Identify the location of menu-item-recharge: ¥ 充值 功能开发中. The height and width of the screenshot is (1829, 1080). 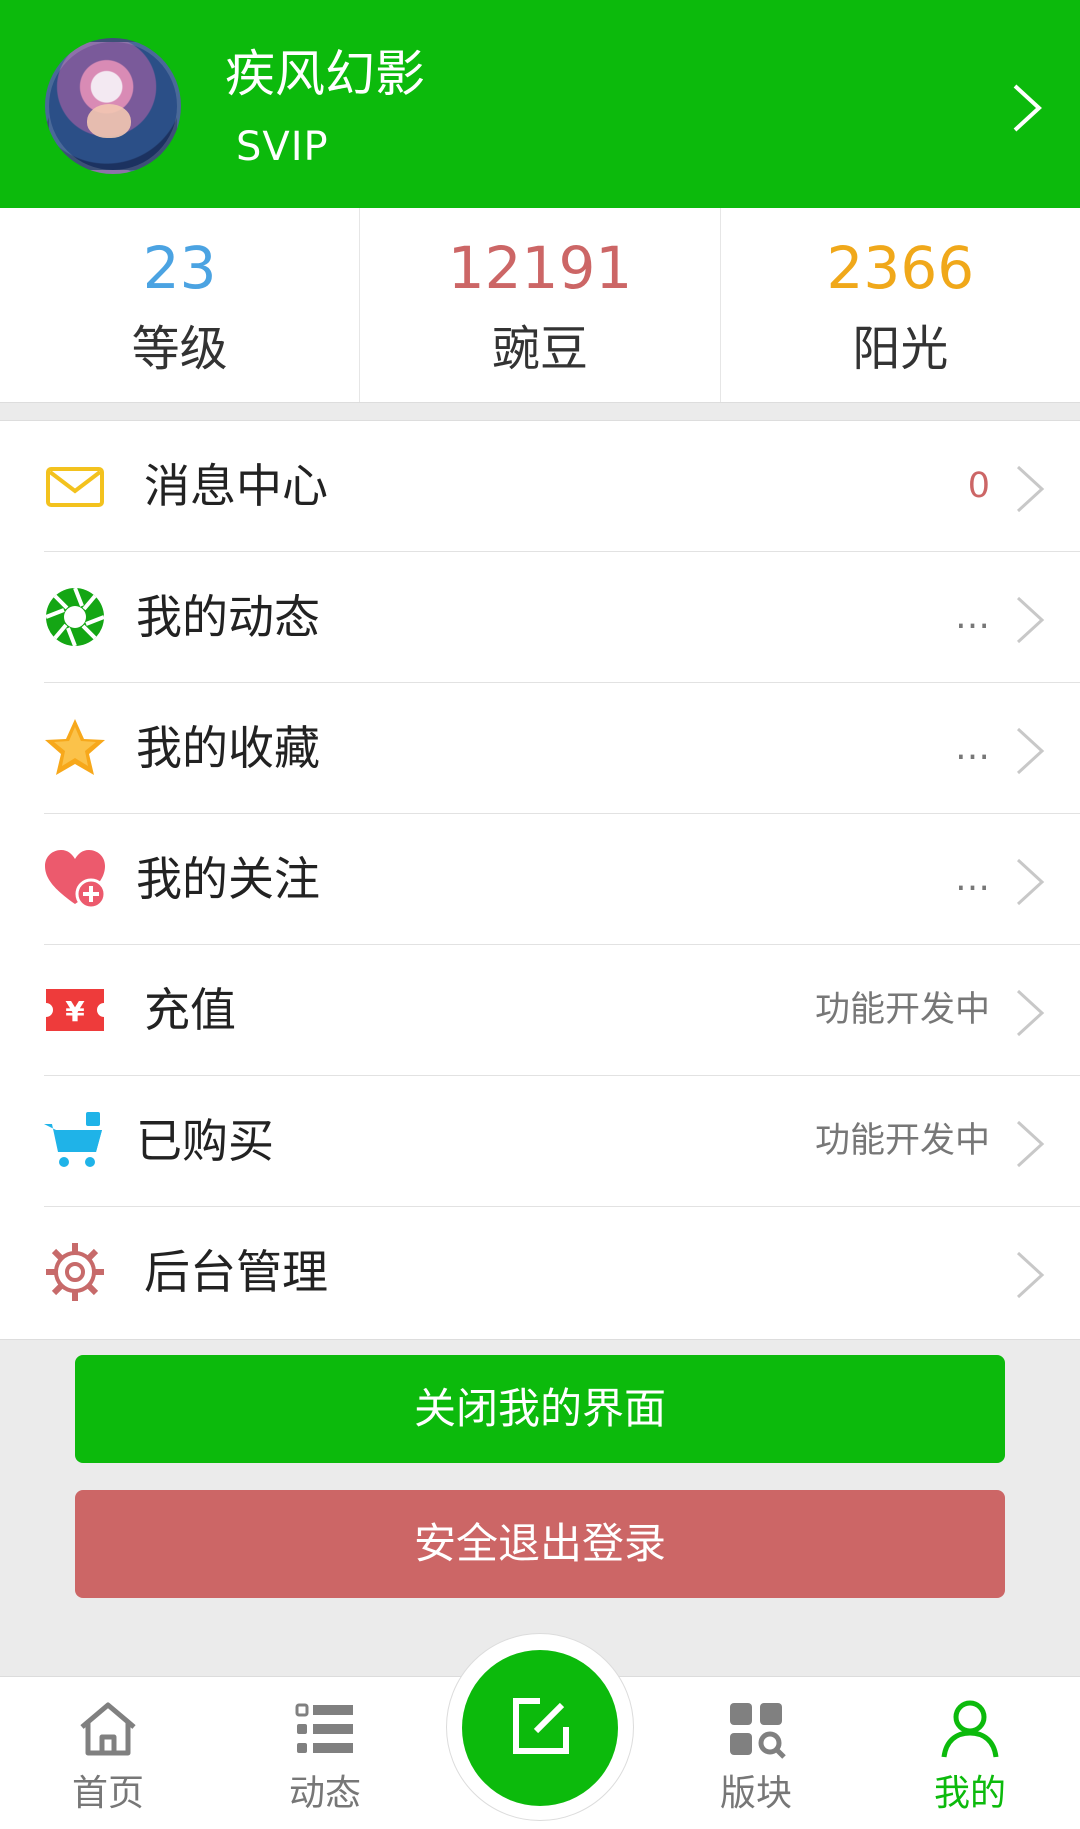
(540, 1010).